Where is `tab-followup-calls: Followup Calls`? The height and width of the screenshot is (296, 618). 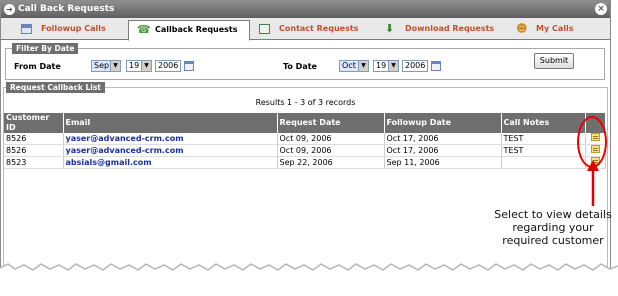 tab-followup-calls: Followup Calls is located at coordinates (71, 30).